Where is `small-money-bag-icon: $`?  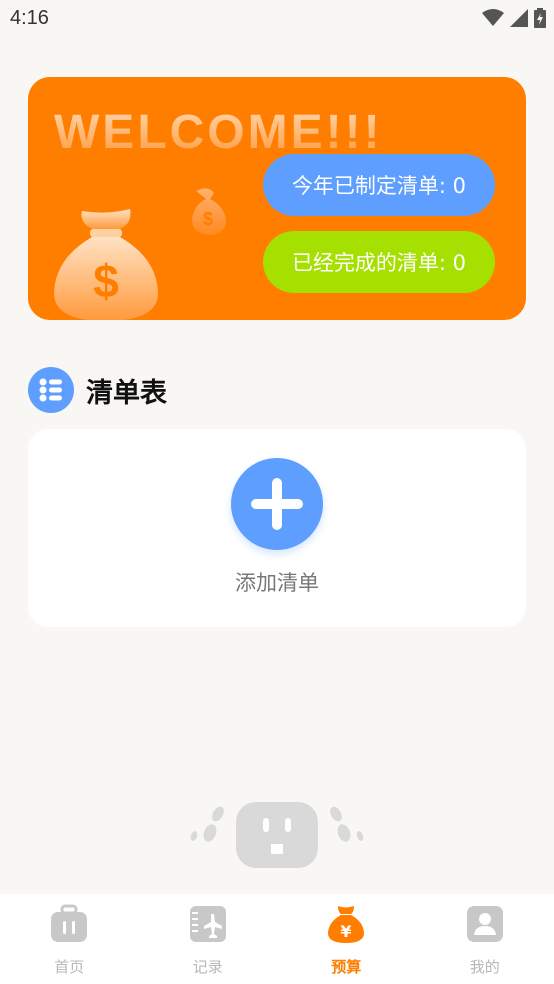
small-money-bag-icon: $ is located at coordinates (209, 211).